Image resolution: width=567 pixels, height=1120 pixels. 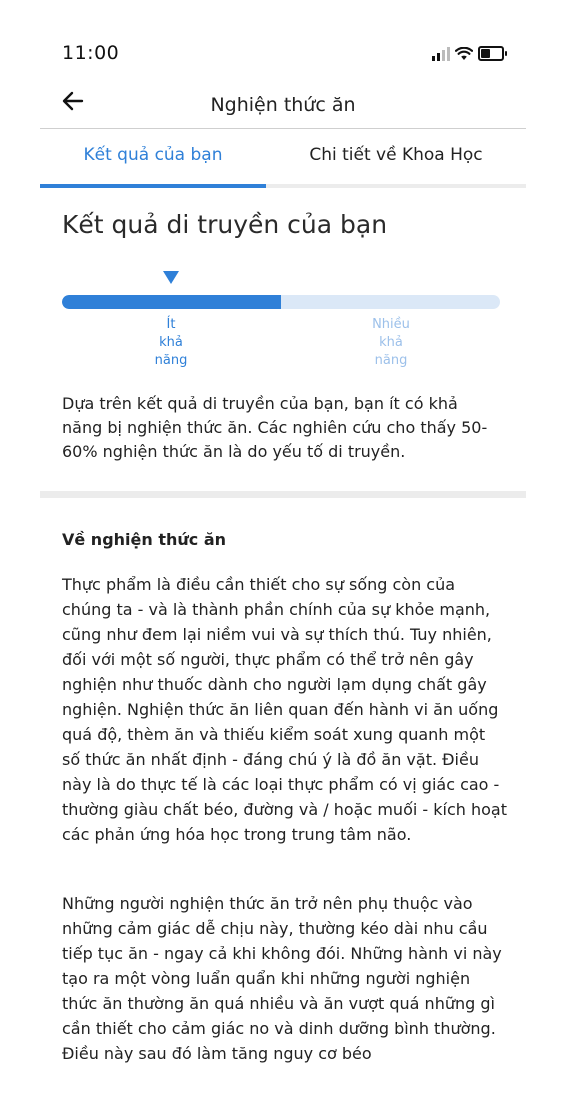 I want to click on about-heading: Về nghiện thức ăn, so click(x=144, y=539).